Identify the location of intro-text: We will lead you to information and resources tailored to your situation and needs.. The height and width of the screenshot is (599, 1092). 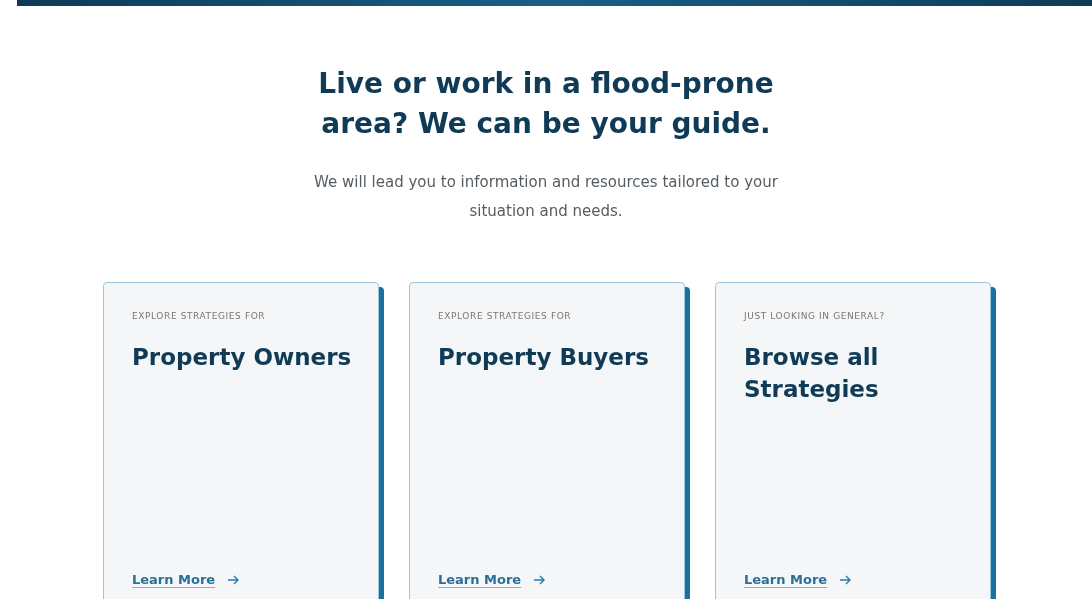
(546, 197).